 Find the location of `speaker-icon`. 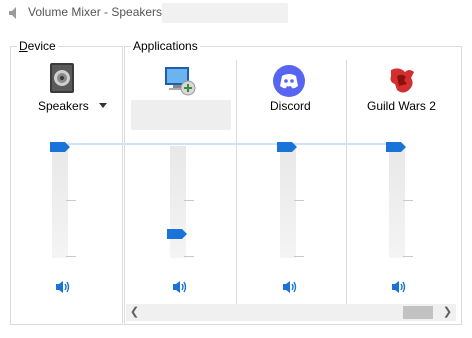

speaker-icon is located at coordinates (12, 13).